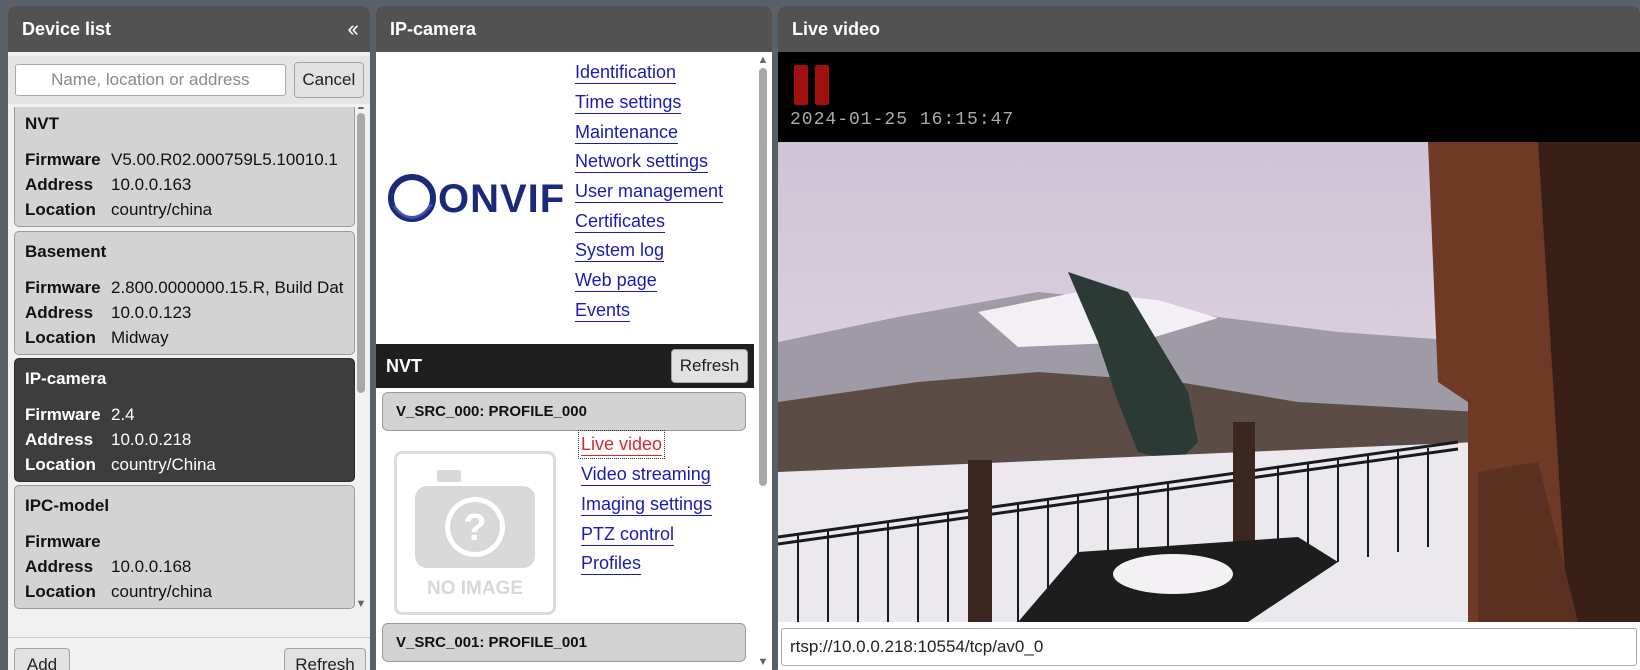  Describe the element at coordinates (404, 365) in the screenshot. I see `nvt-title: NVT` at that location.